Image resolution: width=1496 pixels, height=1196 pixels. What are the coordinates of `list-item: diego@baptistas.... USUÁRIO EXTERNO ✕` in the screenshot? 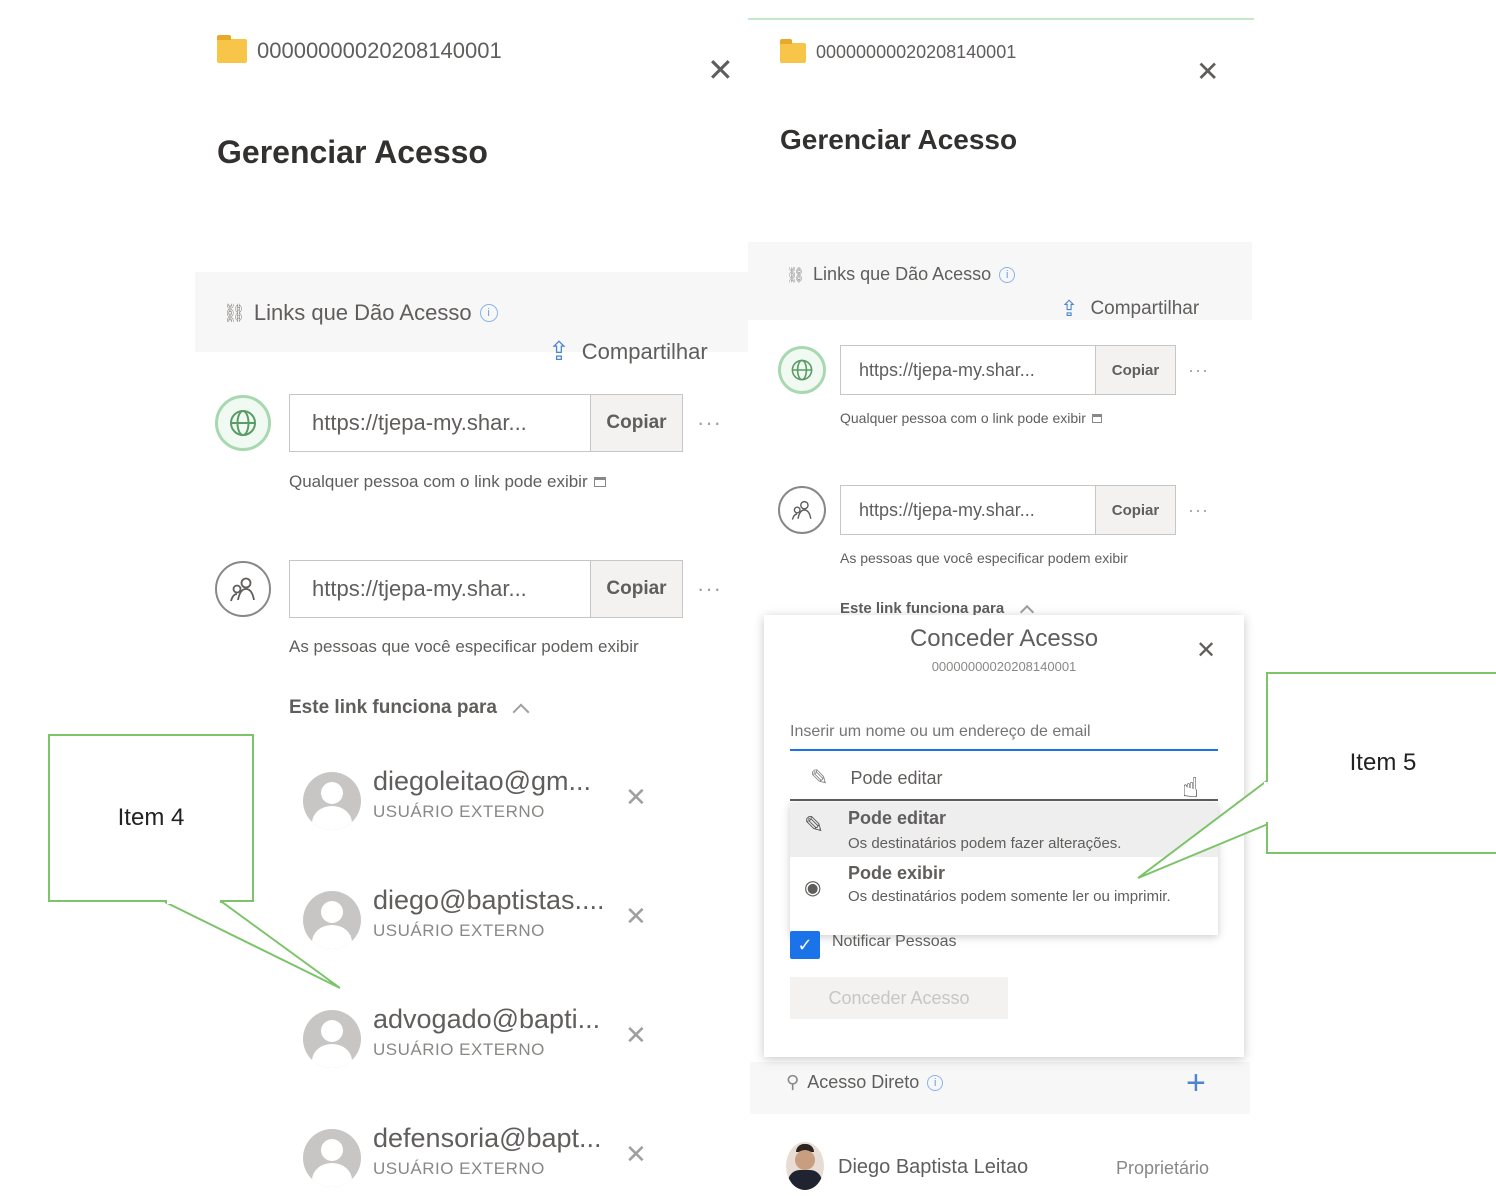 It's located at (483, 920).